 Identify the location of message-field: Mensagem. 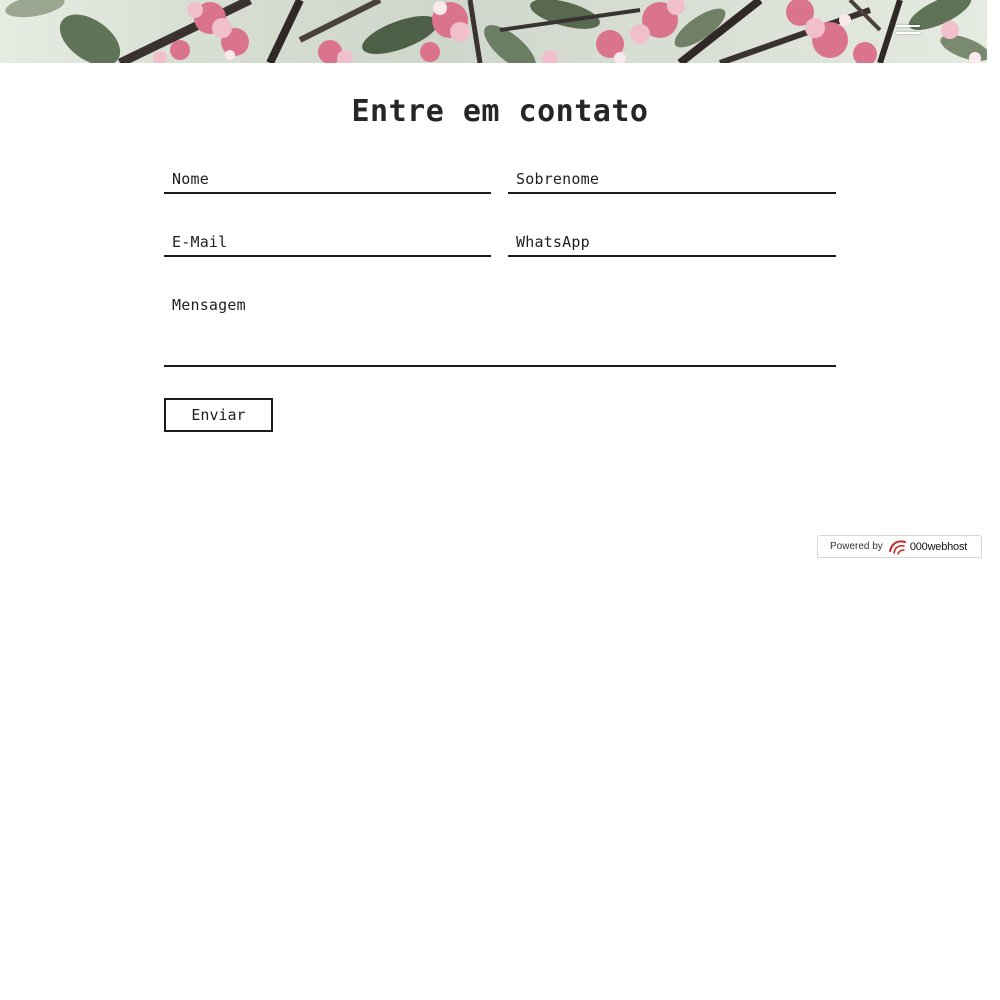
(500, 328).